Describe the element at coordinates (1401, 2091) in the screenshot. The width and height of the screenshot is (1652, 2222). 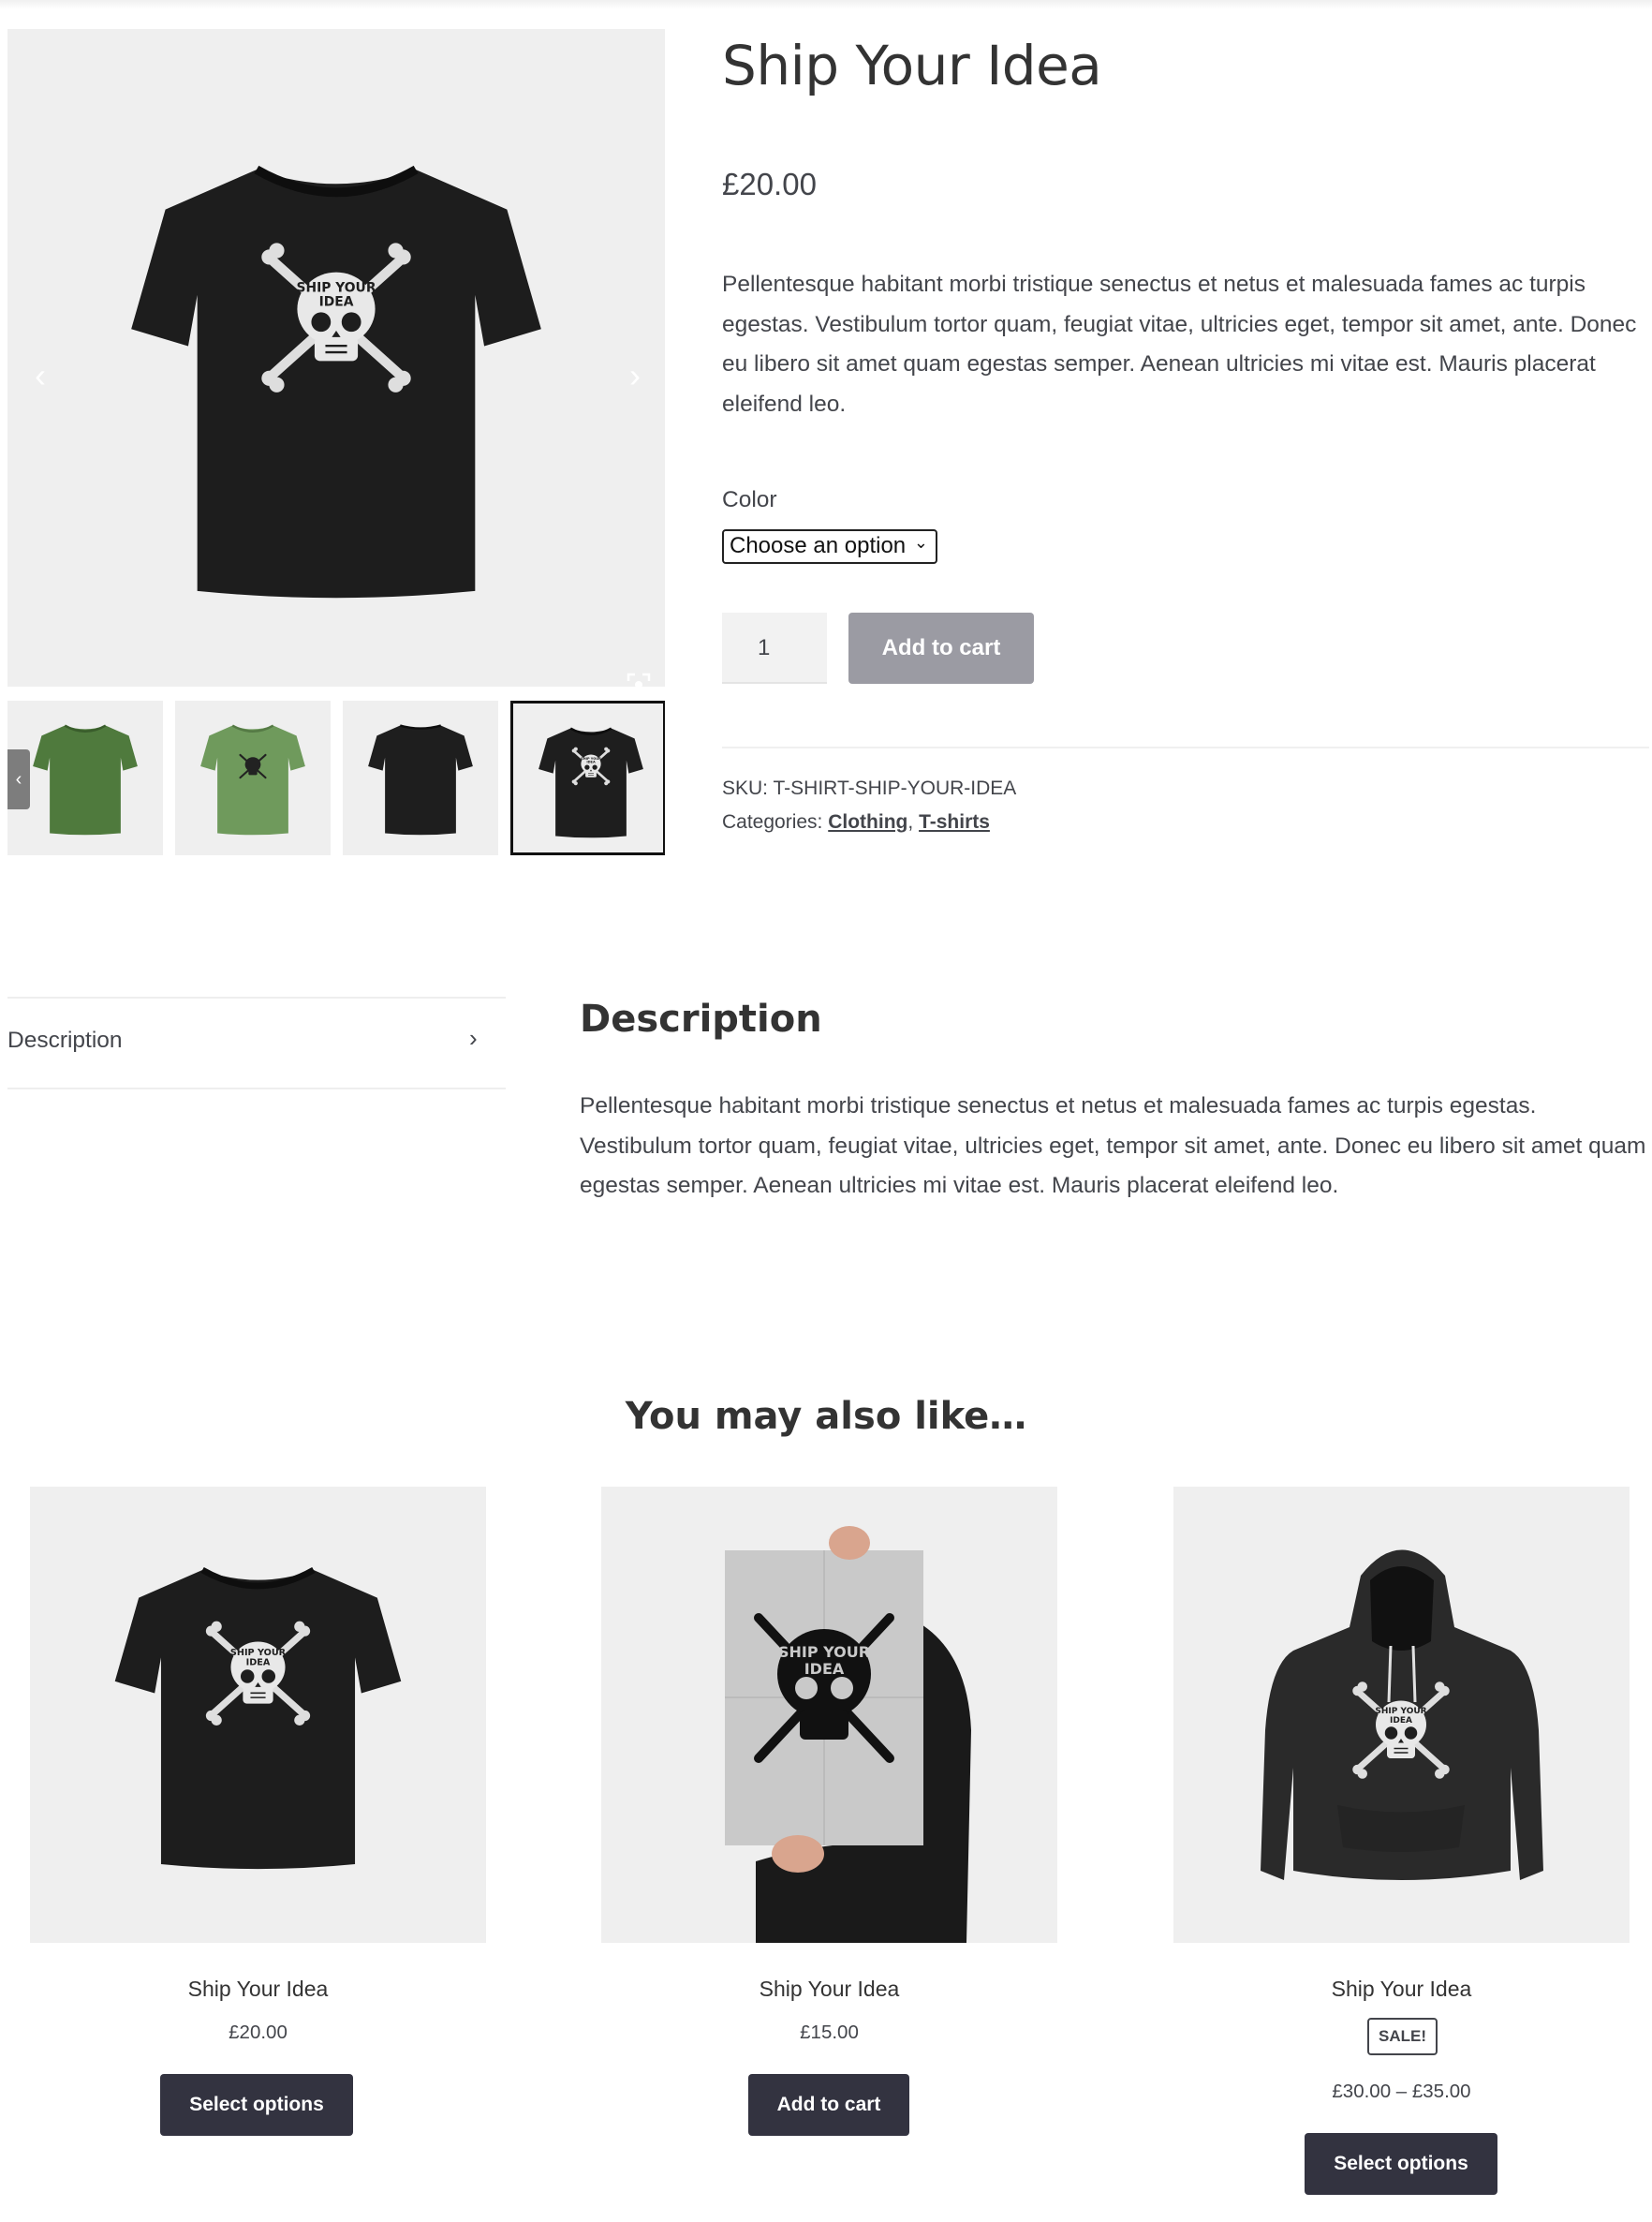
I see `related-product-price: £30.00 – £35.00` at that location.